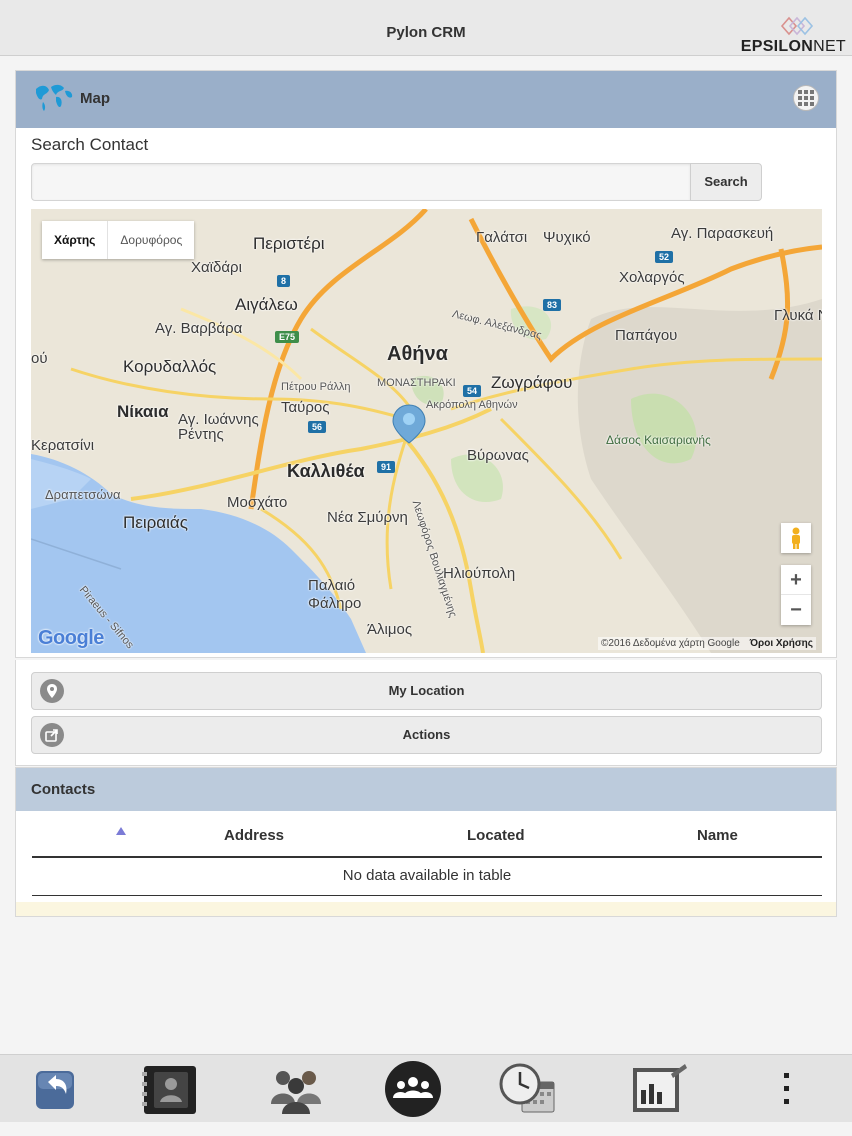 Image resolution: width=852 pixels, height=1136 pixels. I want to click on google-logo-text: Google, so click(71, 638).